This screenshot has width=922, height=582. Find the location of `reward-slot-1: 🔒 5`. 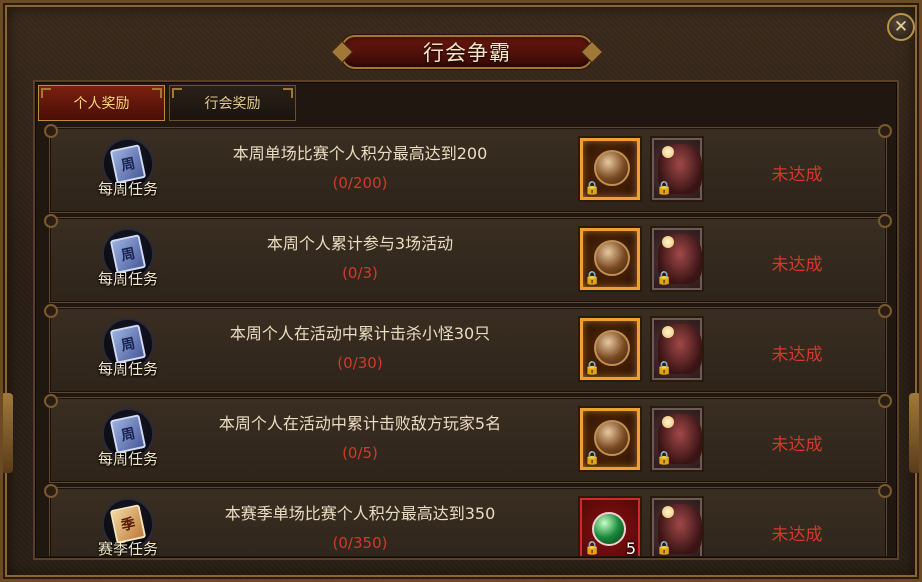

reward-slot-1: 🔒 5 is located at coordinates (610, 526).